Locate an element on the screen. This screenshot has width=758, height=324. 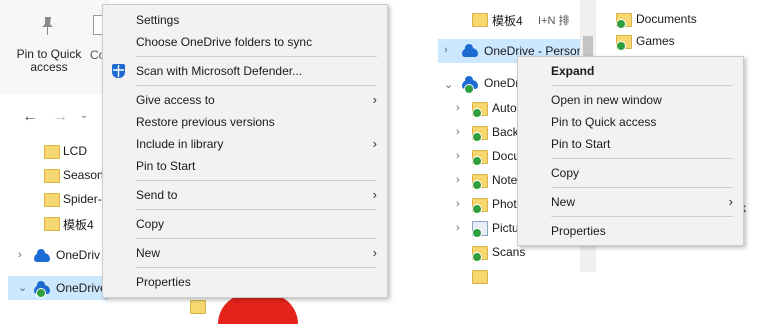
menu-item-restore-versions: Restore previous versions is located at coordinates (245, 122).